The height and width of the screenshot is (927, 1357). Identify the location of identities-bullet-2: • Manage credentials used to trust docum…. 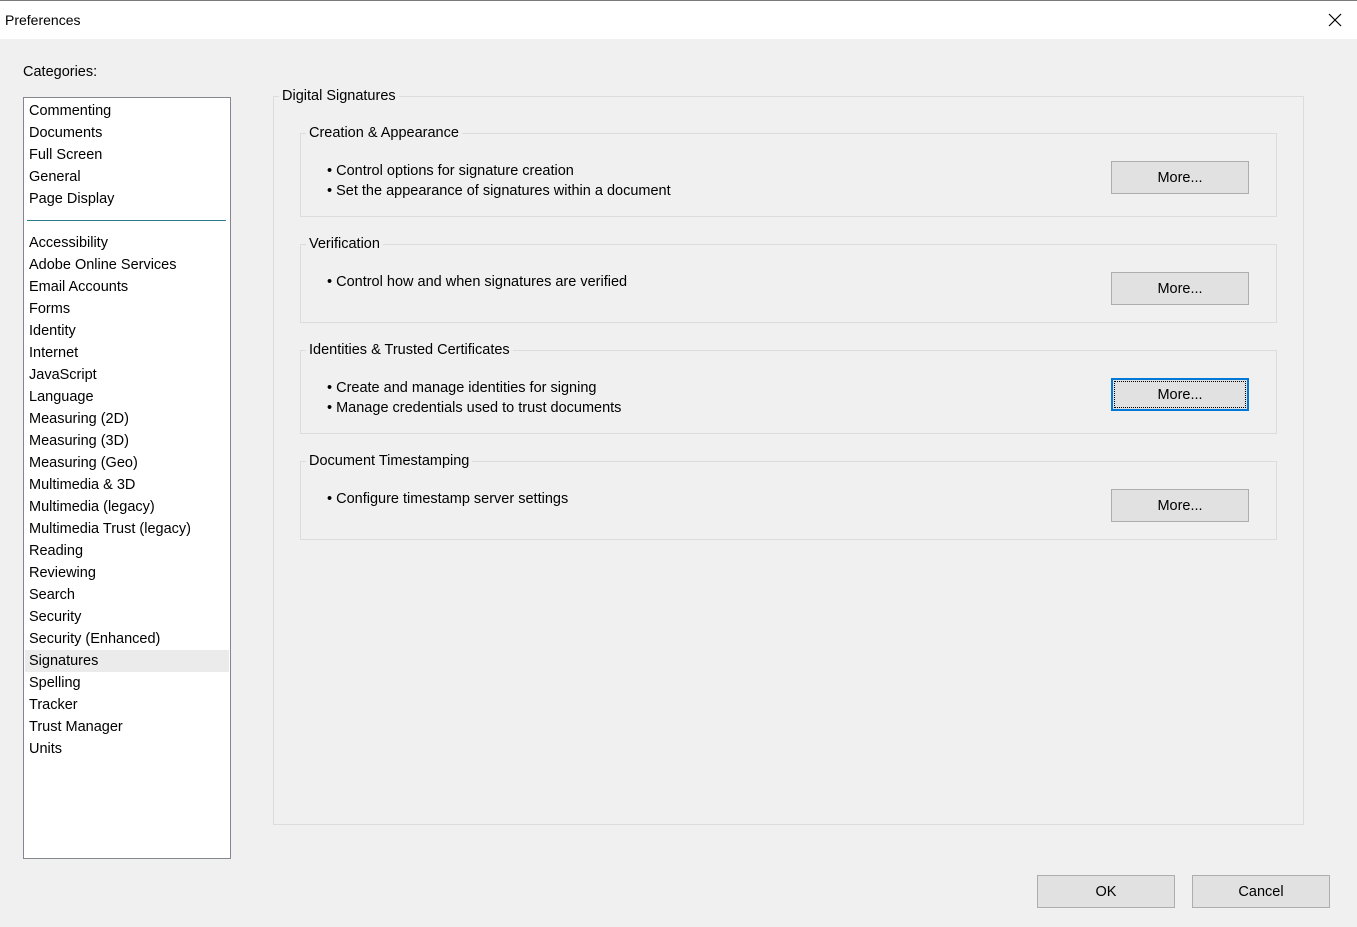
(474, 408).